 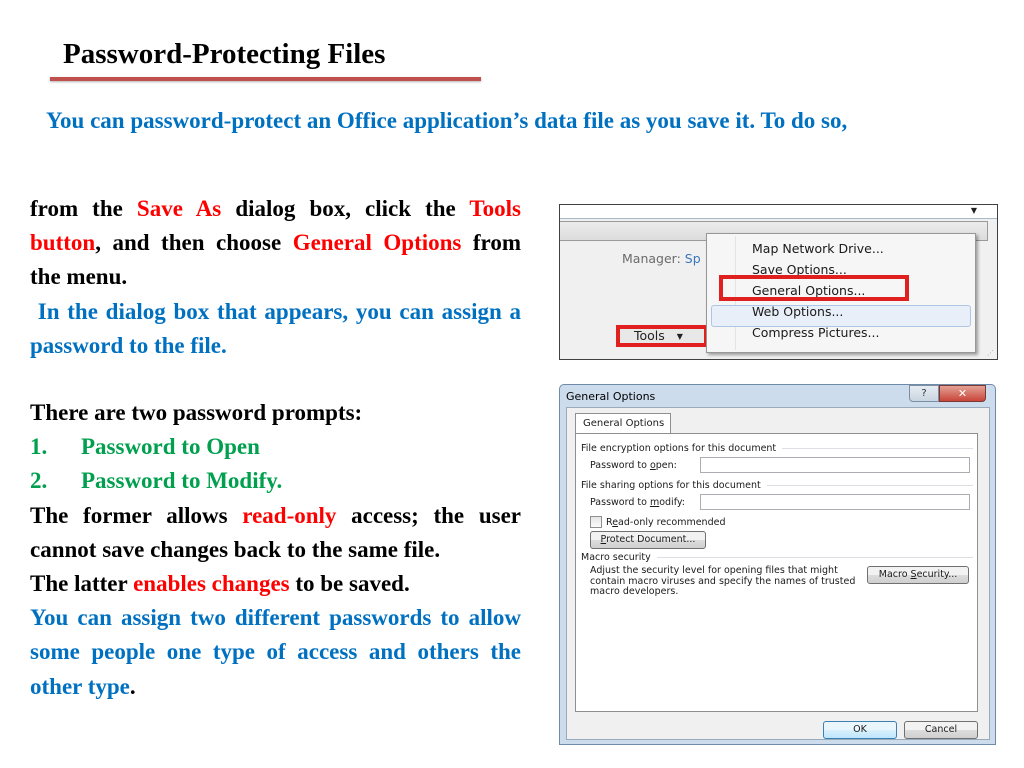 What do you see at coordinates (136, 515) in the screenshot?
I see `text-span: The former allows` at bounding box center [136, 515].